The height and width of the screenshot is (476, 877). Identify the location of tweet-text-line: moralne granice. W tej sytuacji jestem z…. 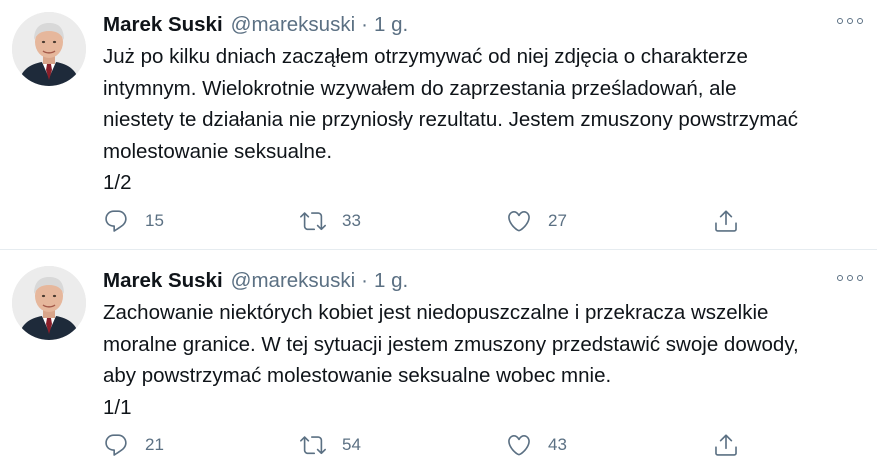
(451, 344).